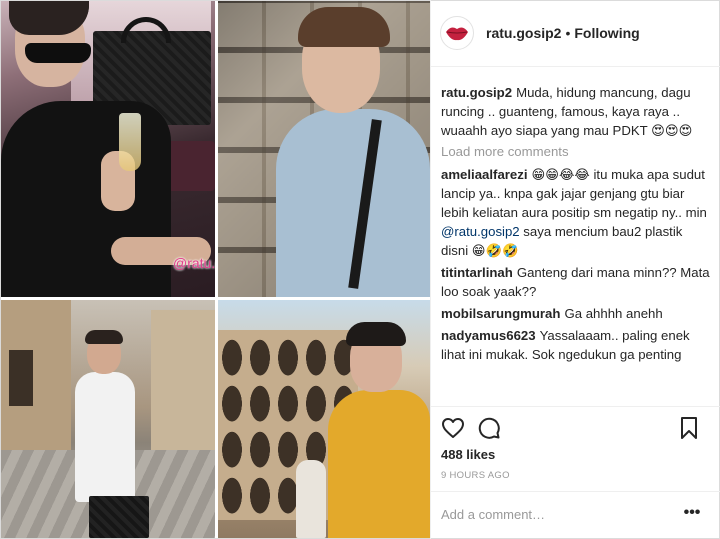 The image size is (720, 539). I want to click on post-timestamp: 9 HOURS AGO, so click(475, 475).